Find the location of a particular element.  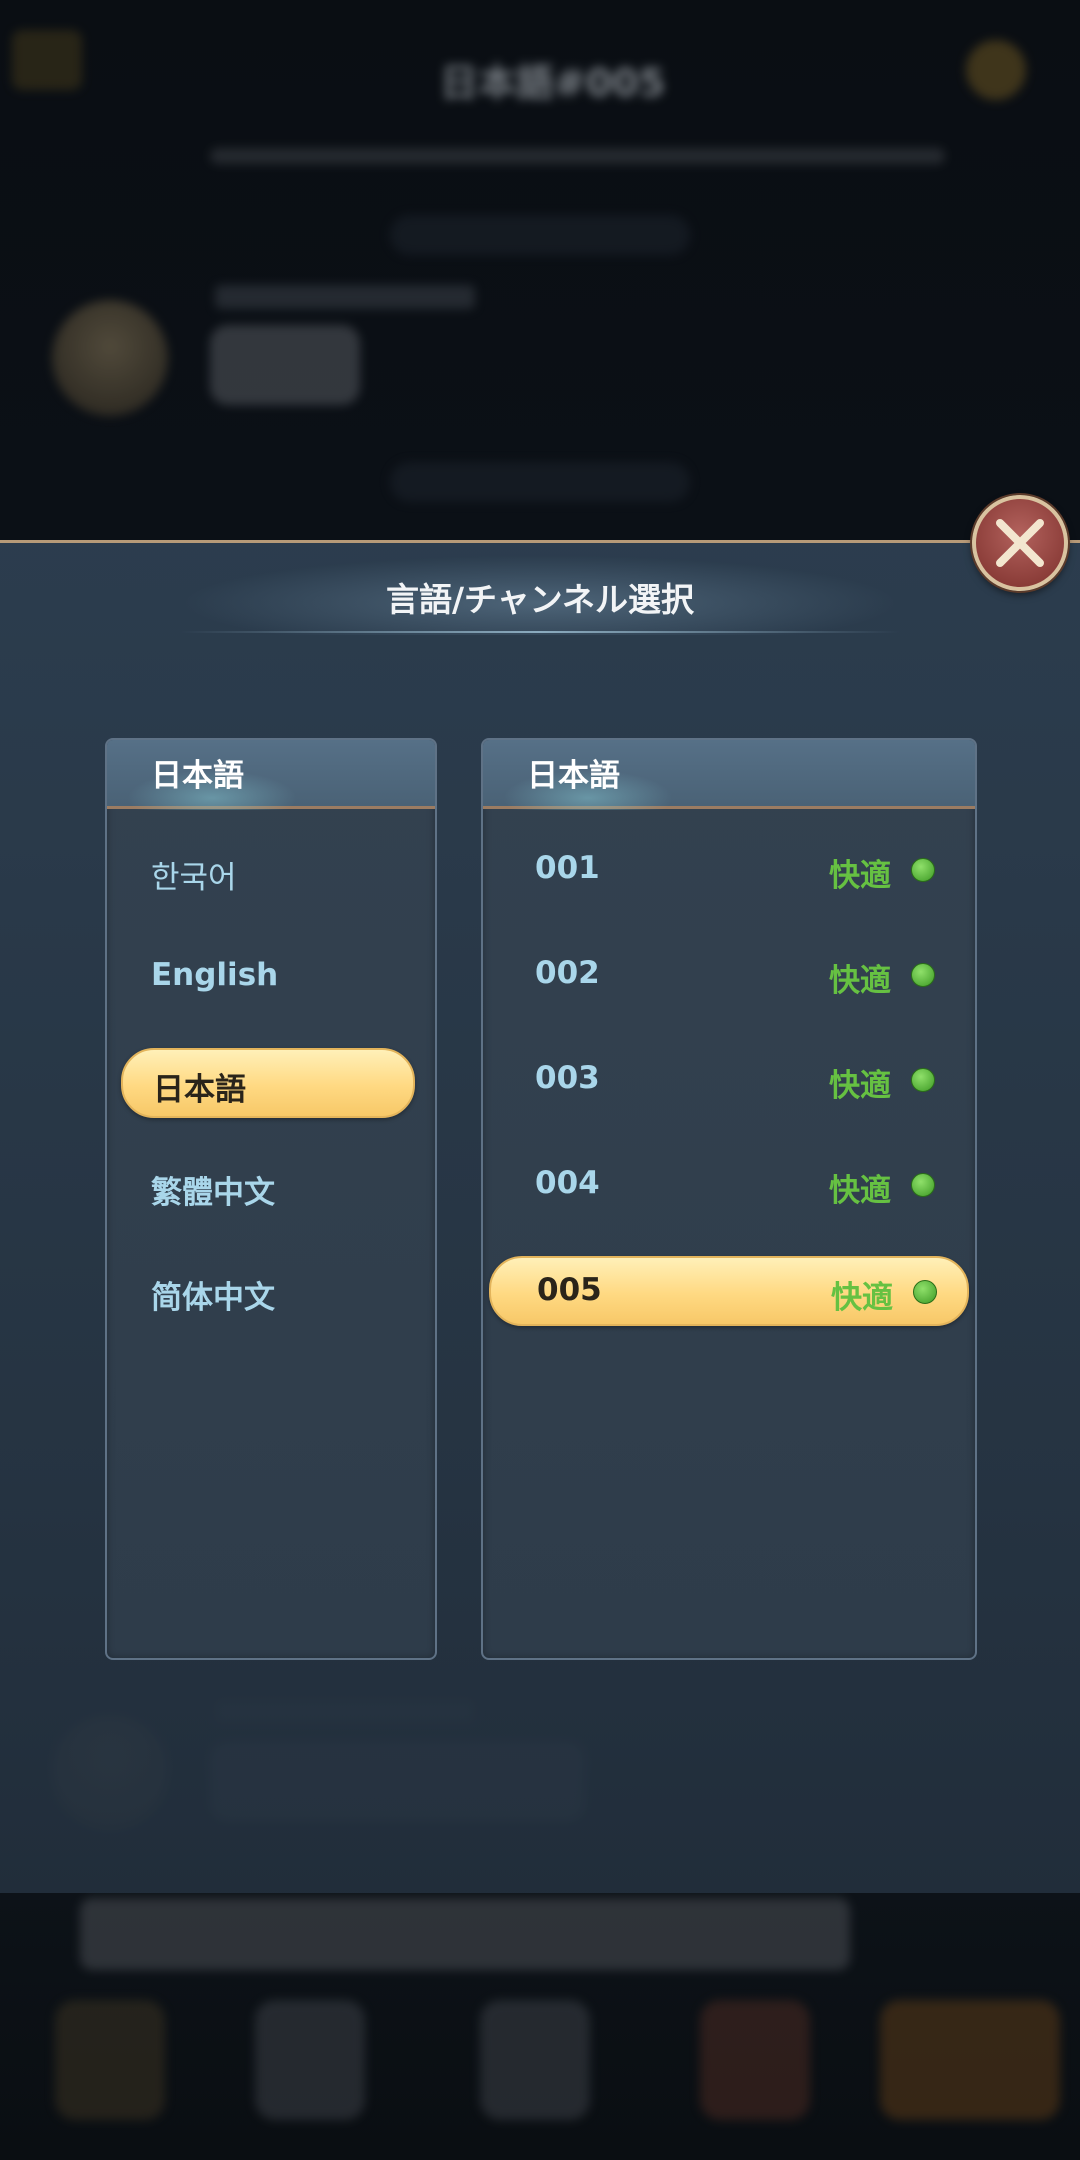

channel-number: 001 is located at coordinates (567, 868).